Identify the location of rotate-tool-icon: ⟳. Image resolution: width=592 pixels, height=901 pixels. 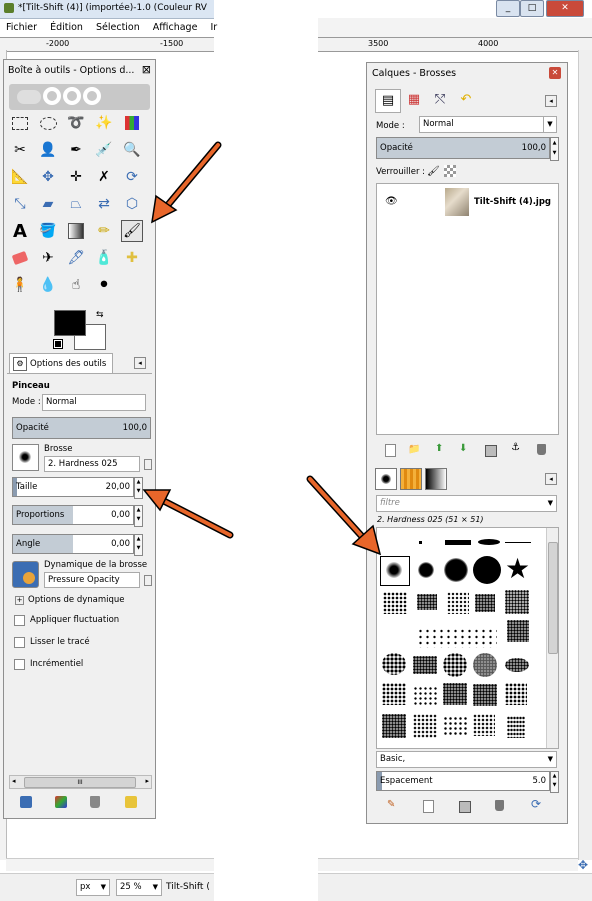
(132, 177).